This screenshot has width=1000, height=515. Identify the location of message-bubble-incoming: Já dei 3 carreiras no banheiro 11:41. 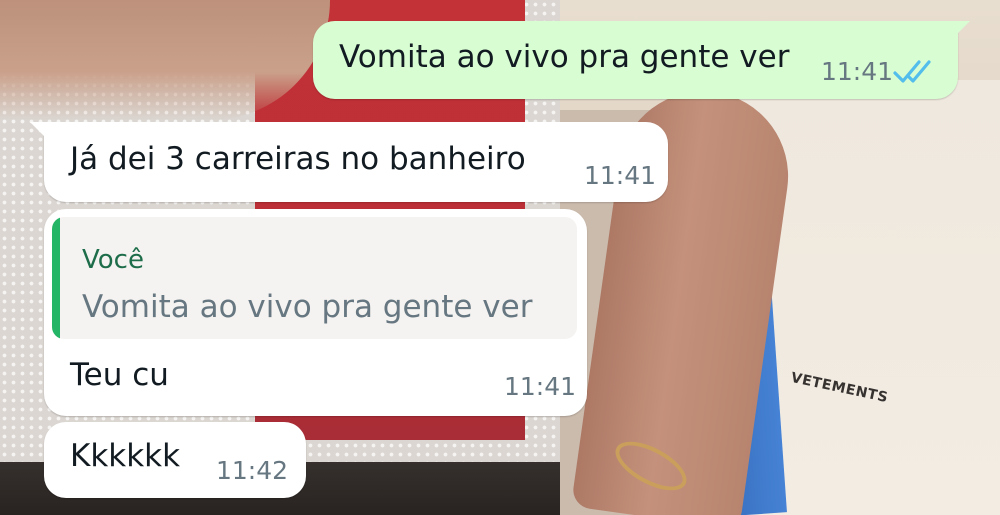
(349, 162).